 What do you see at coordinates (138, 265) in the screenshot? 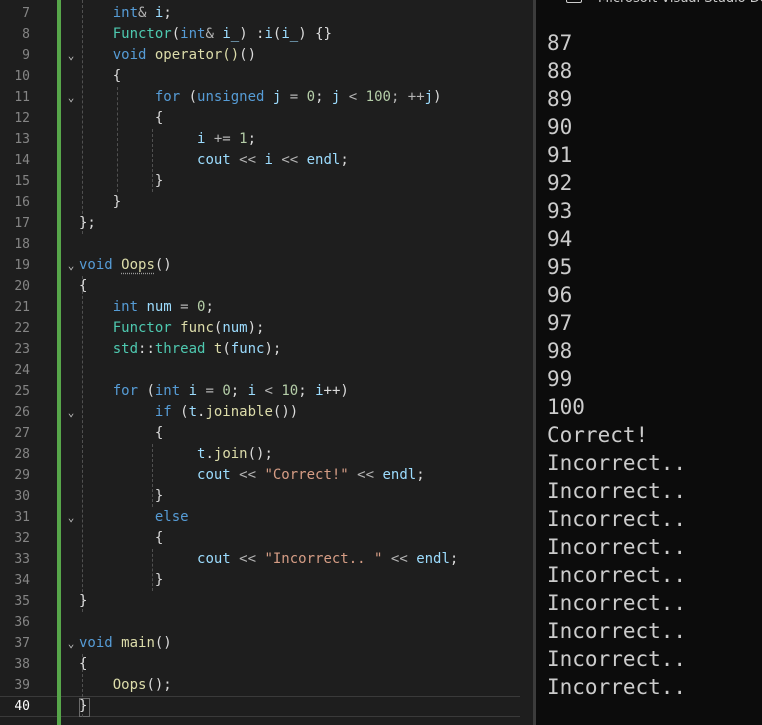
I see `token: Oops` at bounding box center [138, 265].